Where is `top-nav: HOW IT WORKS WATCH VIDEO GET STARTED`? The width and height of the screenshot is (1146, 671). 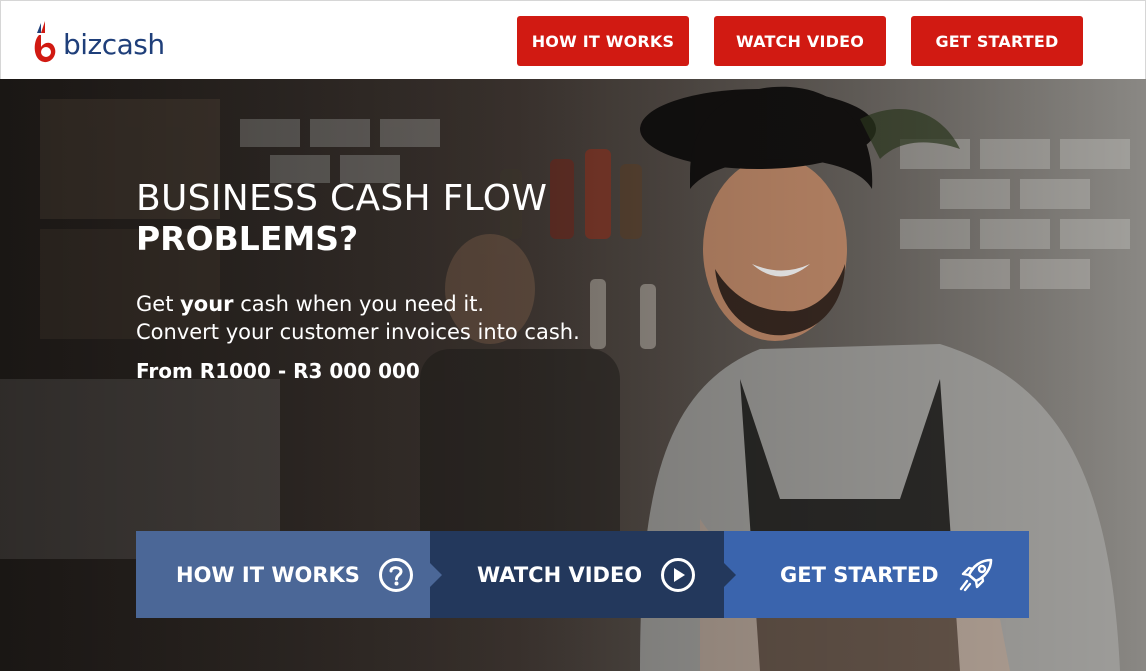
top-nav: HOW IT WORKS WATCH VIDEO GET STARTED is located at coordinates (800, 41).